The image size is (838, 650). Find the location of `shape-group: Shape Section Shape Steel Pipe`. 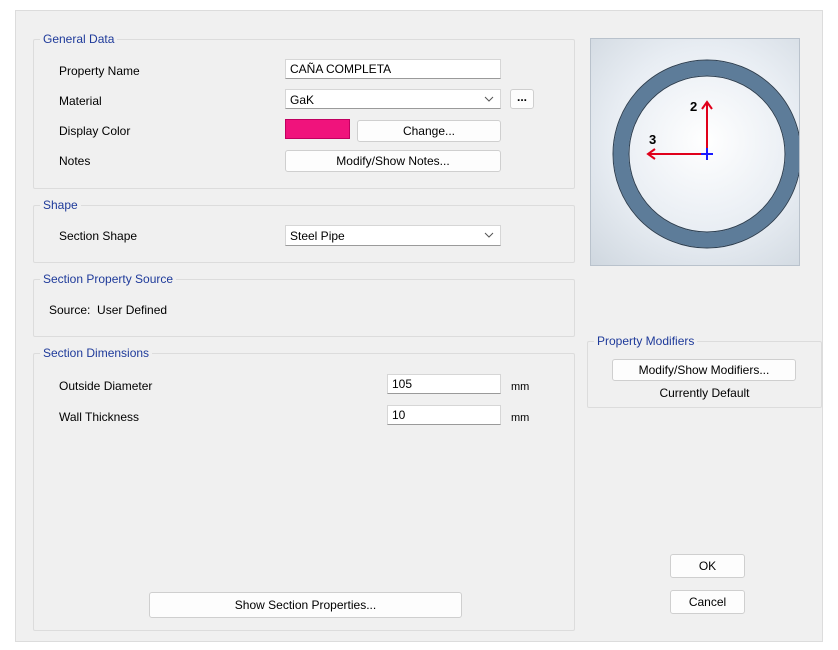

shape-group: Shape Section Shape Steel Pipe is located at coordinates (304, 230).